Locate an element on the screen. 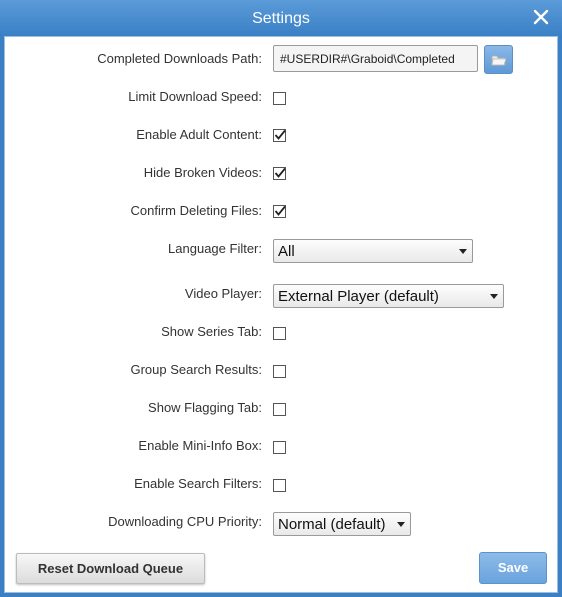 Image resolution: width=562 pixels, height=597 pixels. show-series-tab-checkbox is located at coordinates (279, 333).